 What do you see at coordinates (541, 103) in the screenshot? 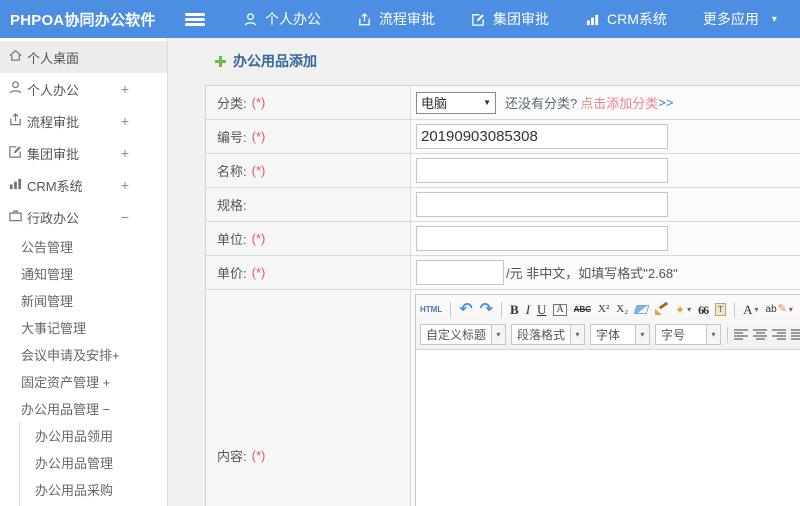
I see `no-category-text: 还没有分类?` at bounding box center [541, 103].